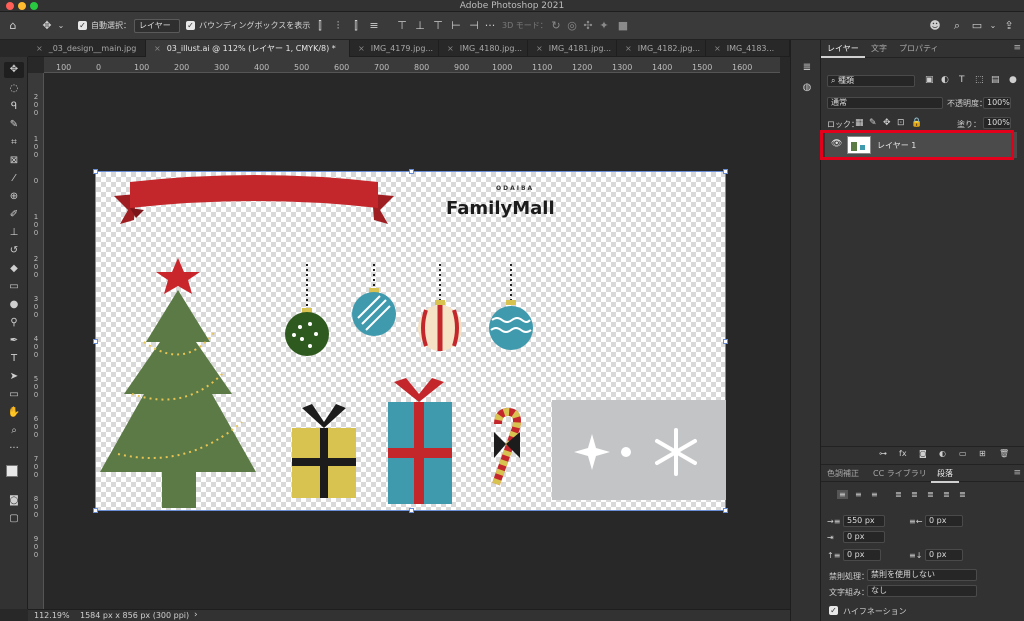 This screenshot has width=1024, height=621. Describe the element at coordinates (923, 453) in the screenshot. I see `add-mask-icon: ◙` at that location.